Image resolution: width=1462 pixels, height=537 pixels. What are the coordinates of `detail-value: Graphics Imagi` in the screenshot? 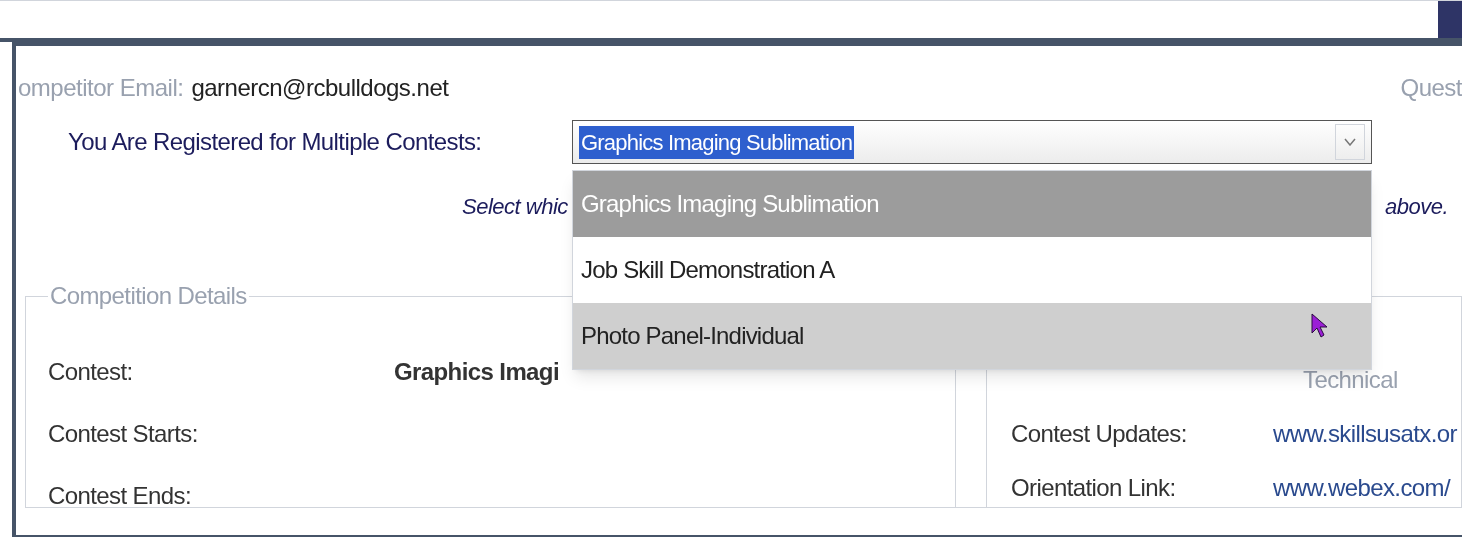 It's located at (476, 372).